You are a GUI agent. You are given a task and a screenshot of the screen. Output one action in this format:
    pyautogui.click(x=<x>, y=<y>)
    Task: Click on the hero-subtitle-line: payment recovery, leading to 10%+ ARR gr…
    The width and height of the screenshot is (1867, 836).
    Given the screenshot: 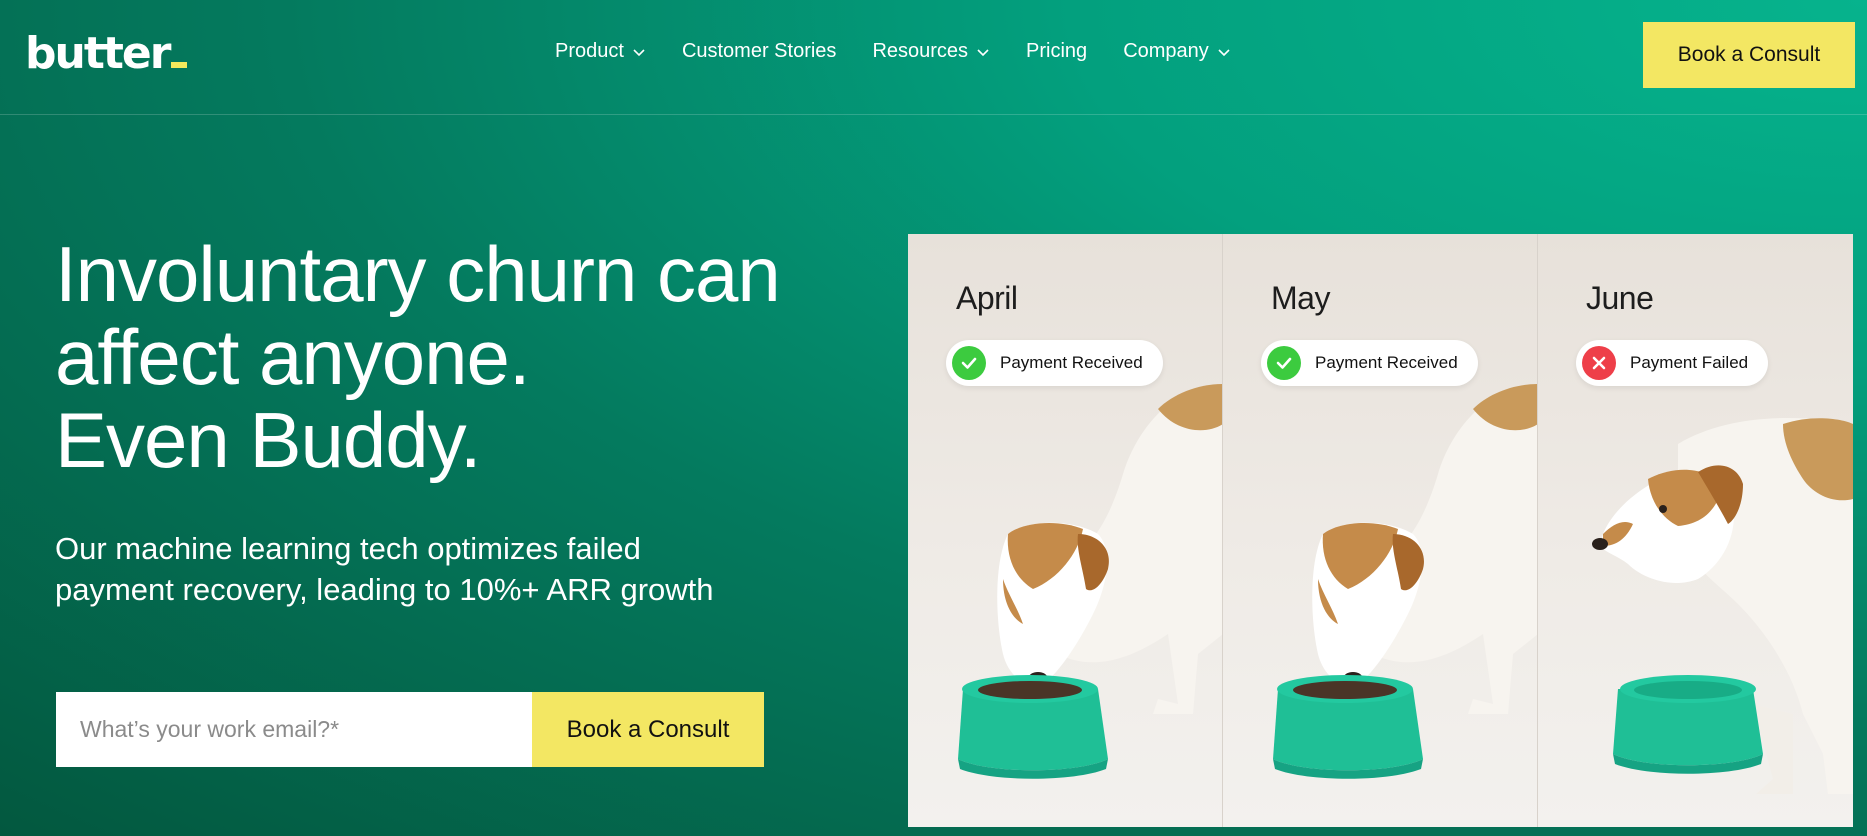 What is the action you would take?
    pyautogui.click(x=384, y=589)
    